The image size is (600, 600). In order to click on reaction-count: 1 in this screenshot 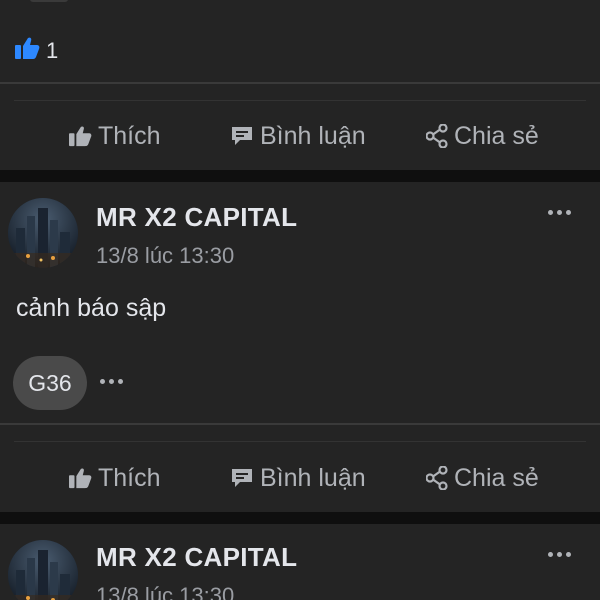, I will do `click(52, 50)`.